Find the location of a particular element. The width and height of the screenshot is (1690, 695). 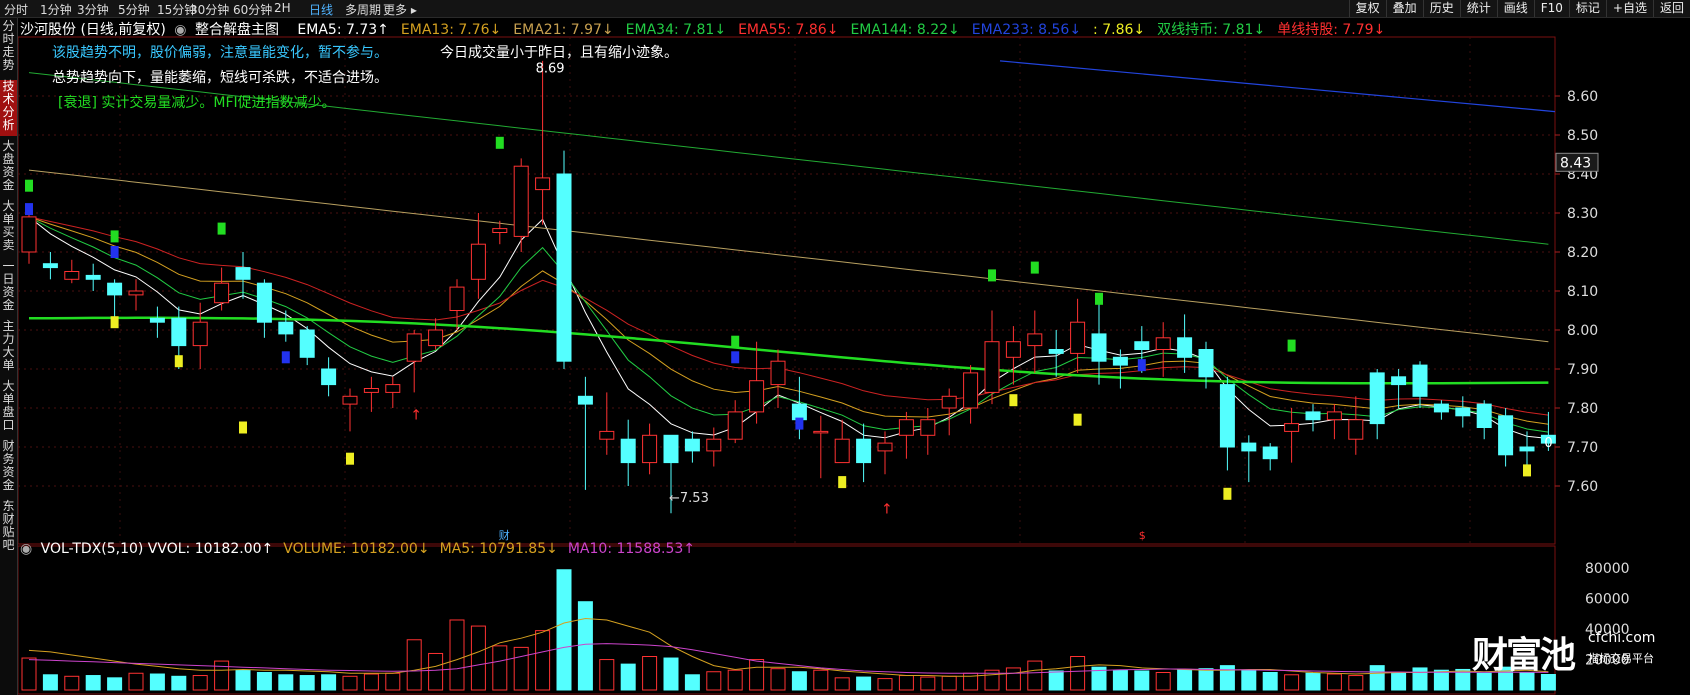

toolbar-button-7: +自选 is located at coordinates (1629, 8).